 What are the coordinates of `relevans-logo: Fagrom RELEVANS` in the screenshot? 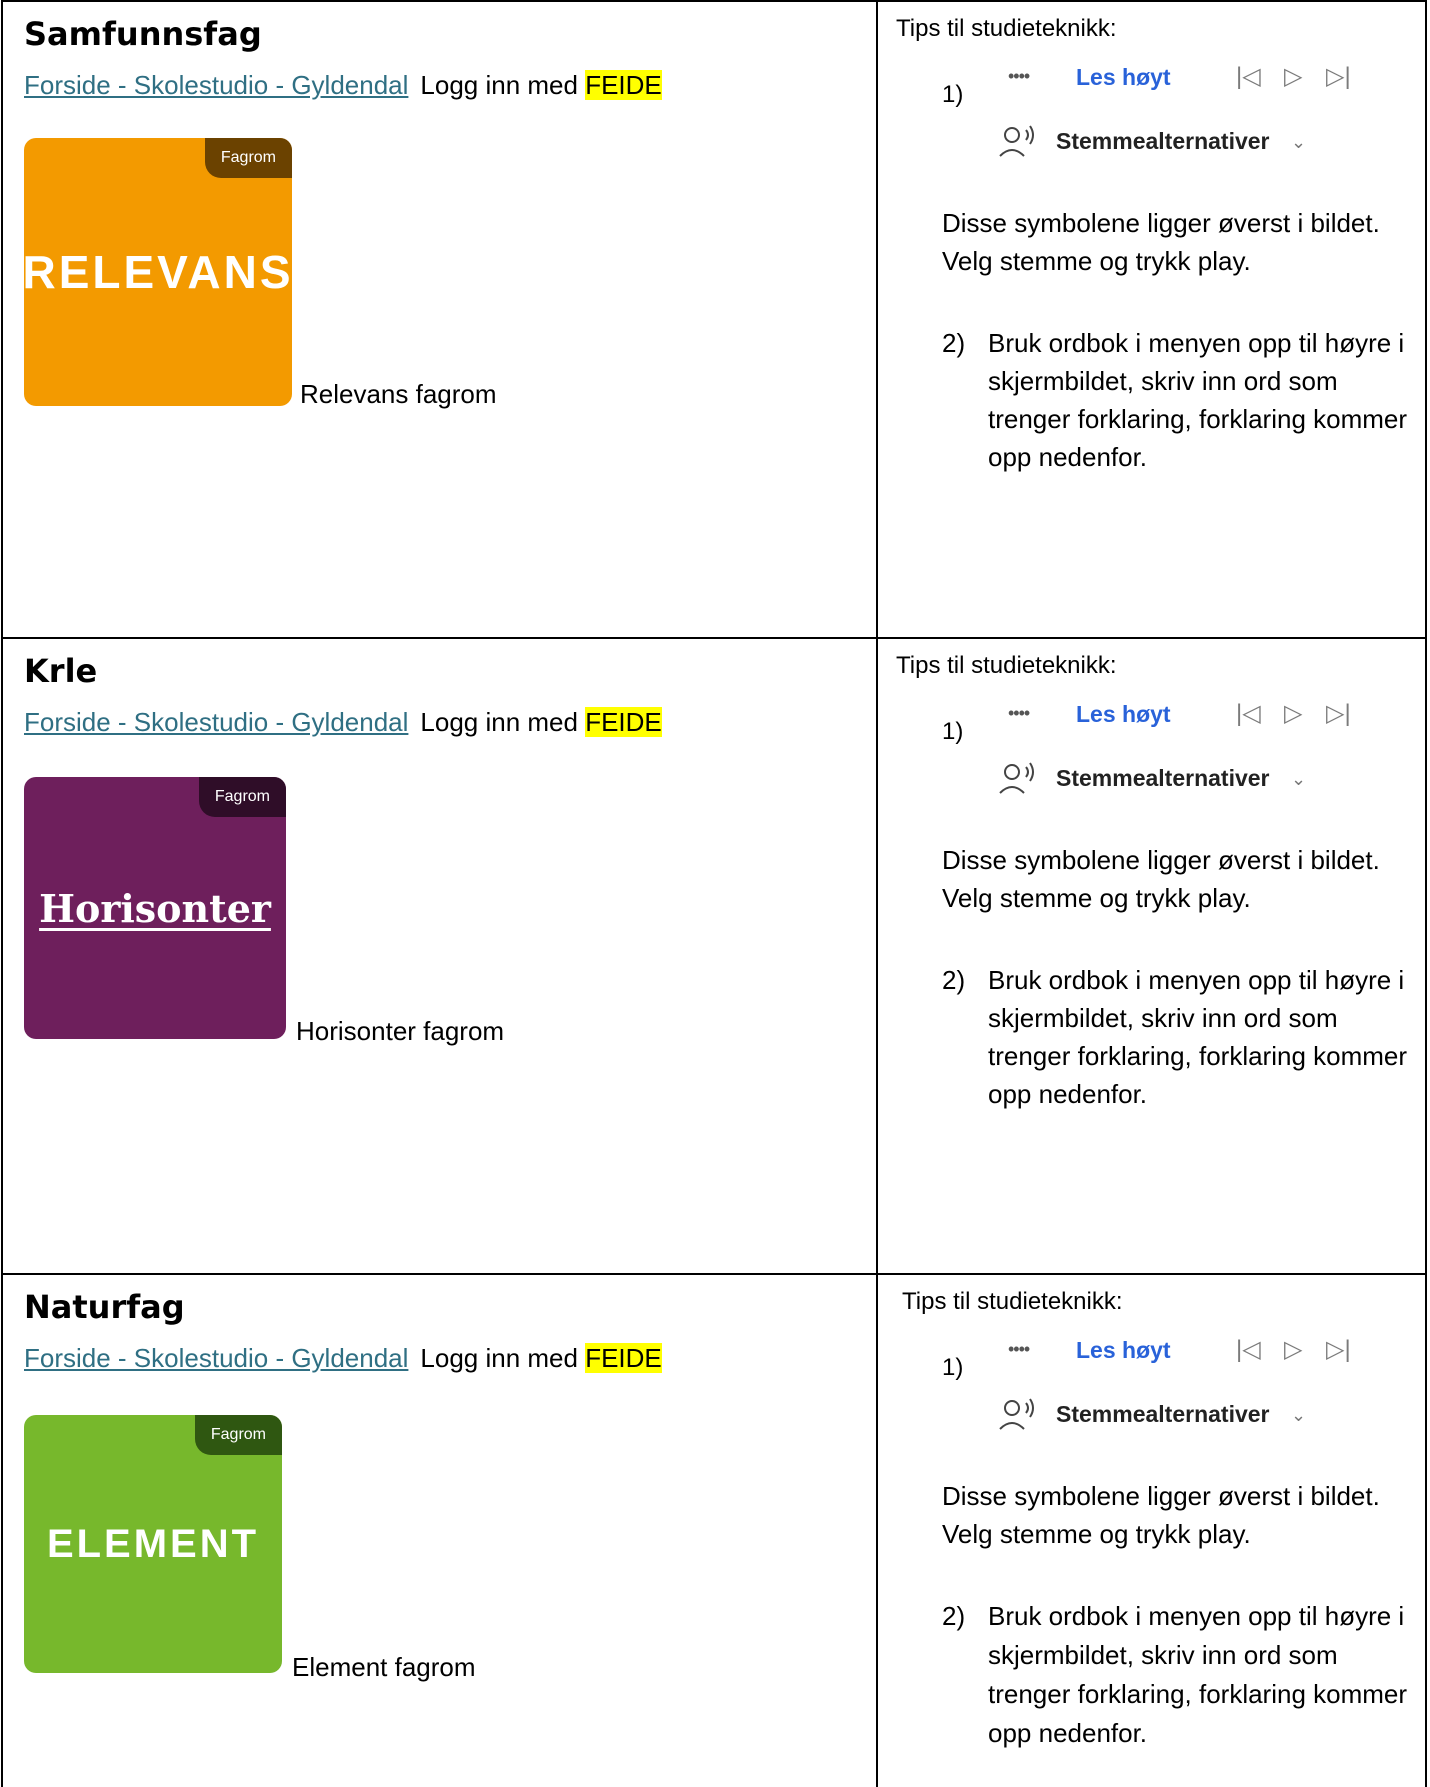 It's located at (158, 272).